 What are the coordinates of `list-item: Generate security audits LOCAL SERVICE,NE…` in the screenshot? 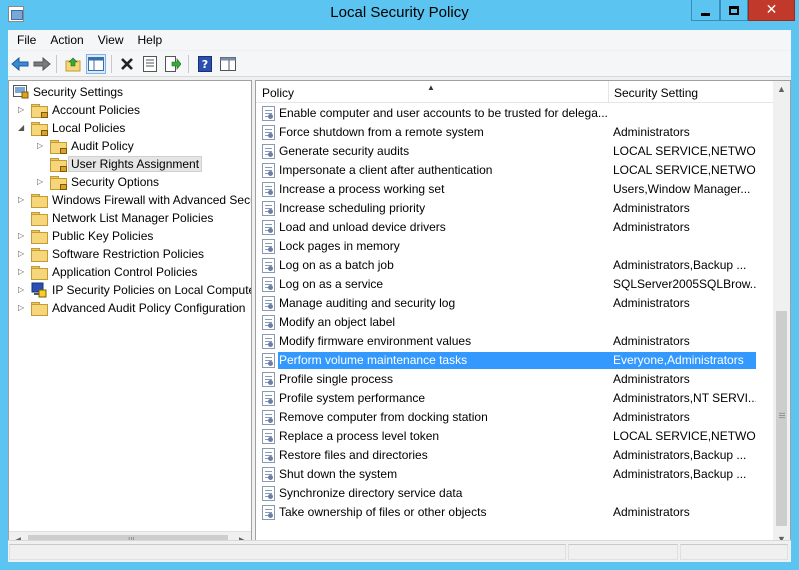 It's located at (515, 151).